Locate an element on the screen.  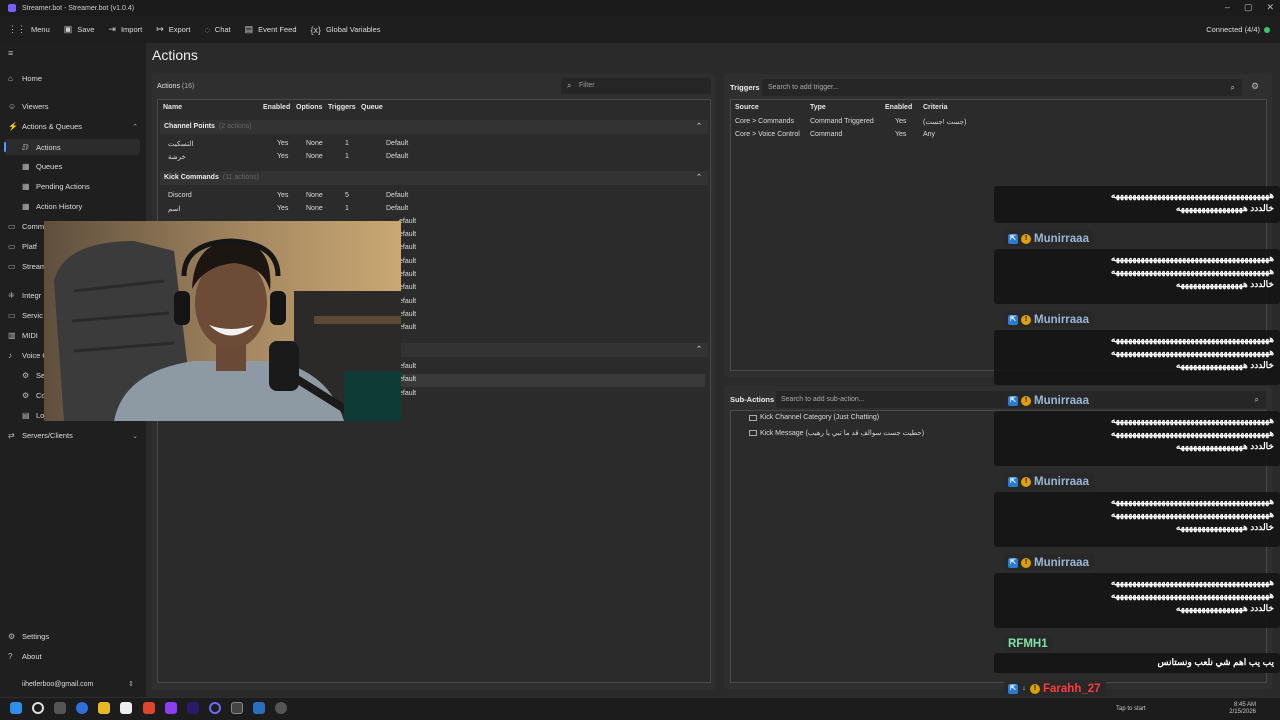
tap-to-start: Tap to start is located at coordinates (1131, 709).